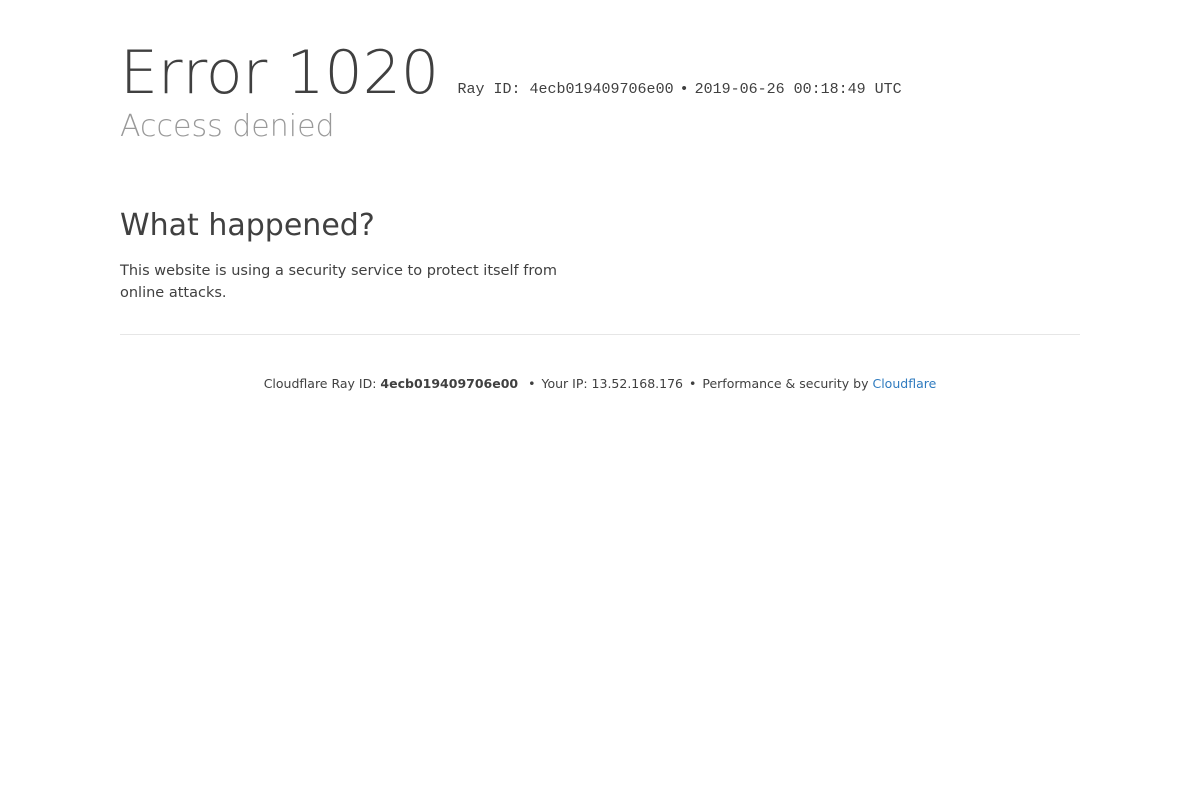 Image resolution: width=1200 pixels, height=800 pixels. What do you see at coordinates (280, 73) in the screenshot?
I see `error-title: Error 1020` at bounding box center [280, 73].